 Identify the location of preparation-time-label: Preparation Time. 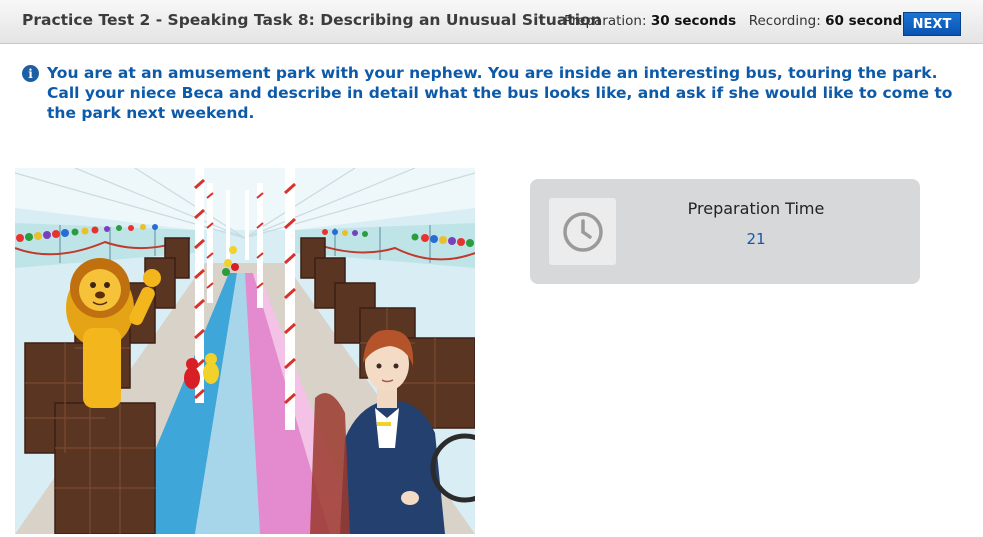
(756, 208).